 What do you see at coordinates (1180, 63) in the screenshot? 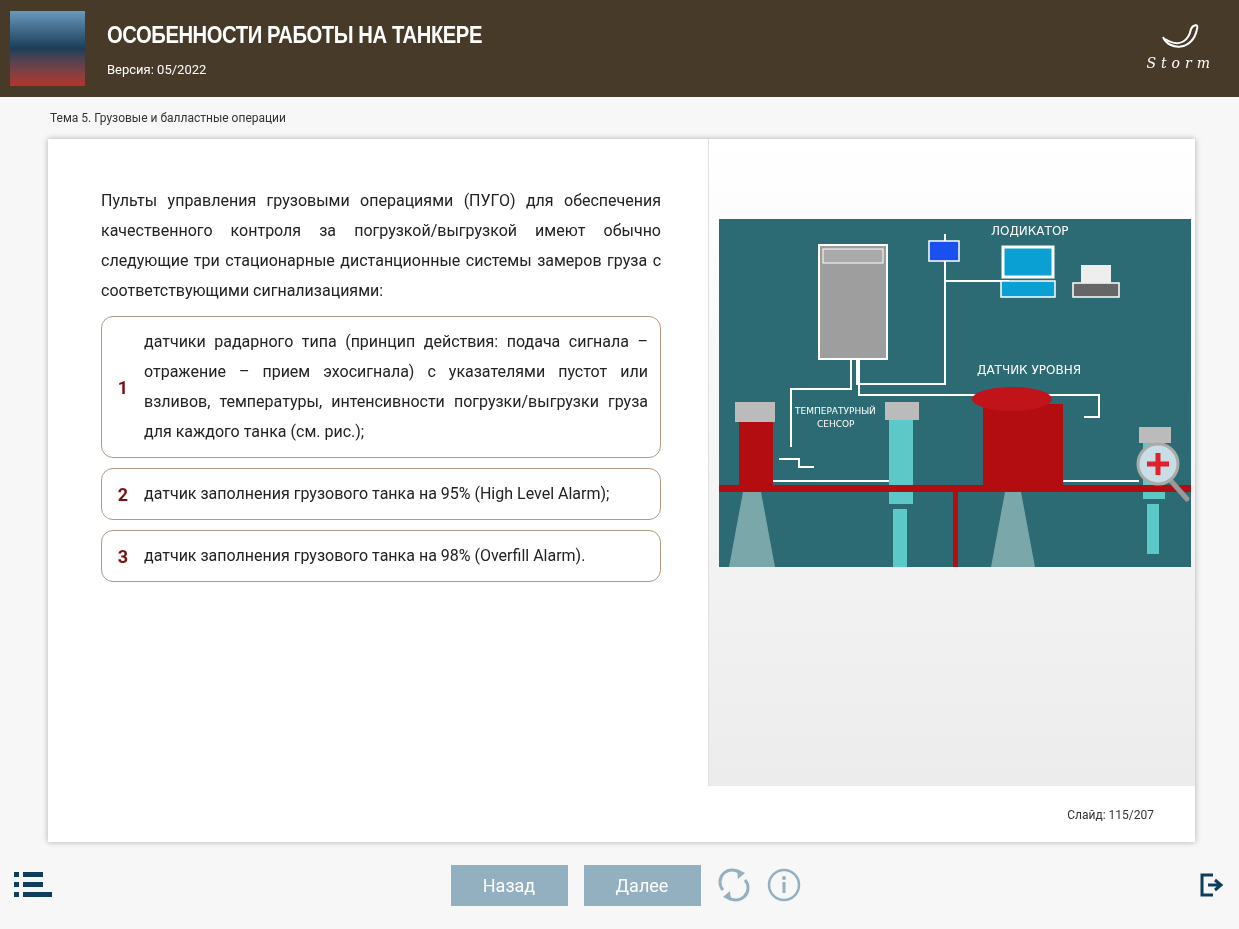
I see `logo-text: Storm` at bounding box center [1180, 63].